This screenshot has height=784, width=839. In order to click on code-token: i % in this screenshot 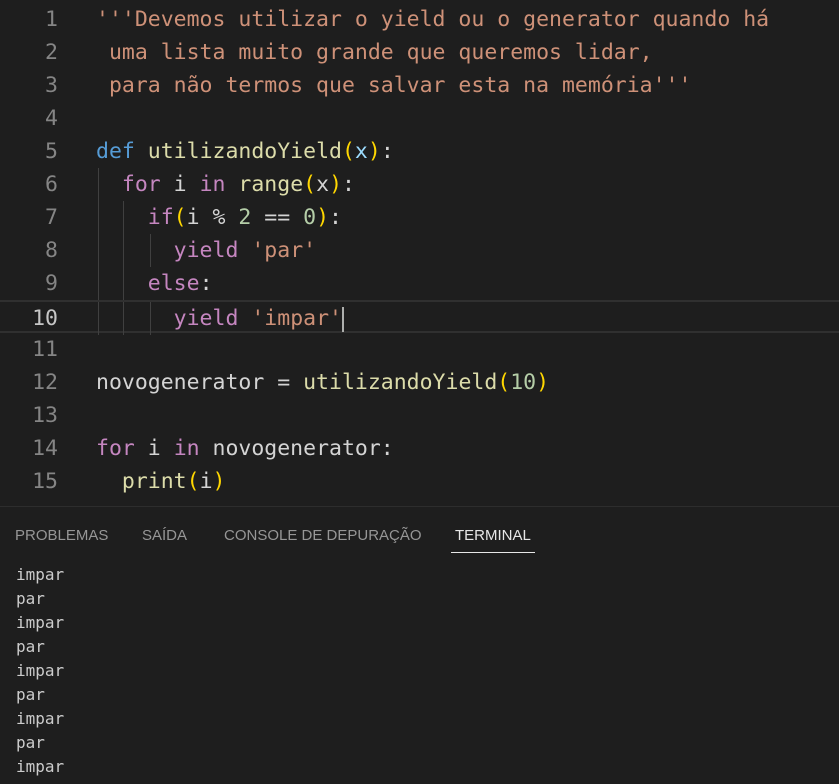, I will do `click(212, 217)`.